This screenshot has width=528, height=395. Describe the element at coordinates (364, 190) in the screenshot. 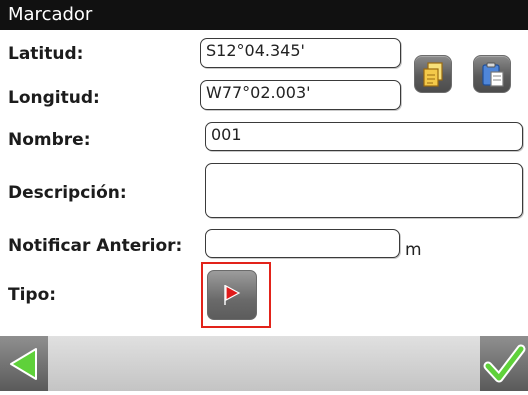

I see `description-field` at that location.